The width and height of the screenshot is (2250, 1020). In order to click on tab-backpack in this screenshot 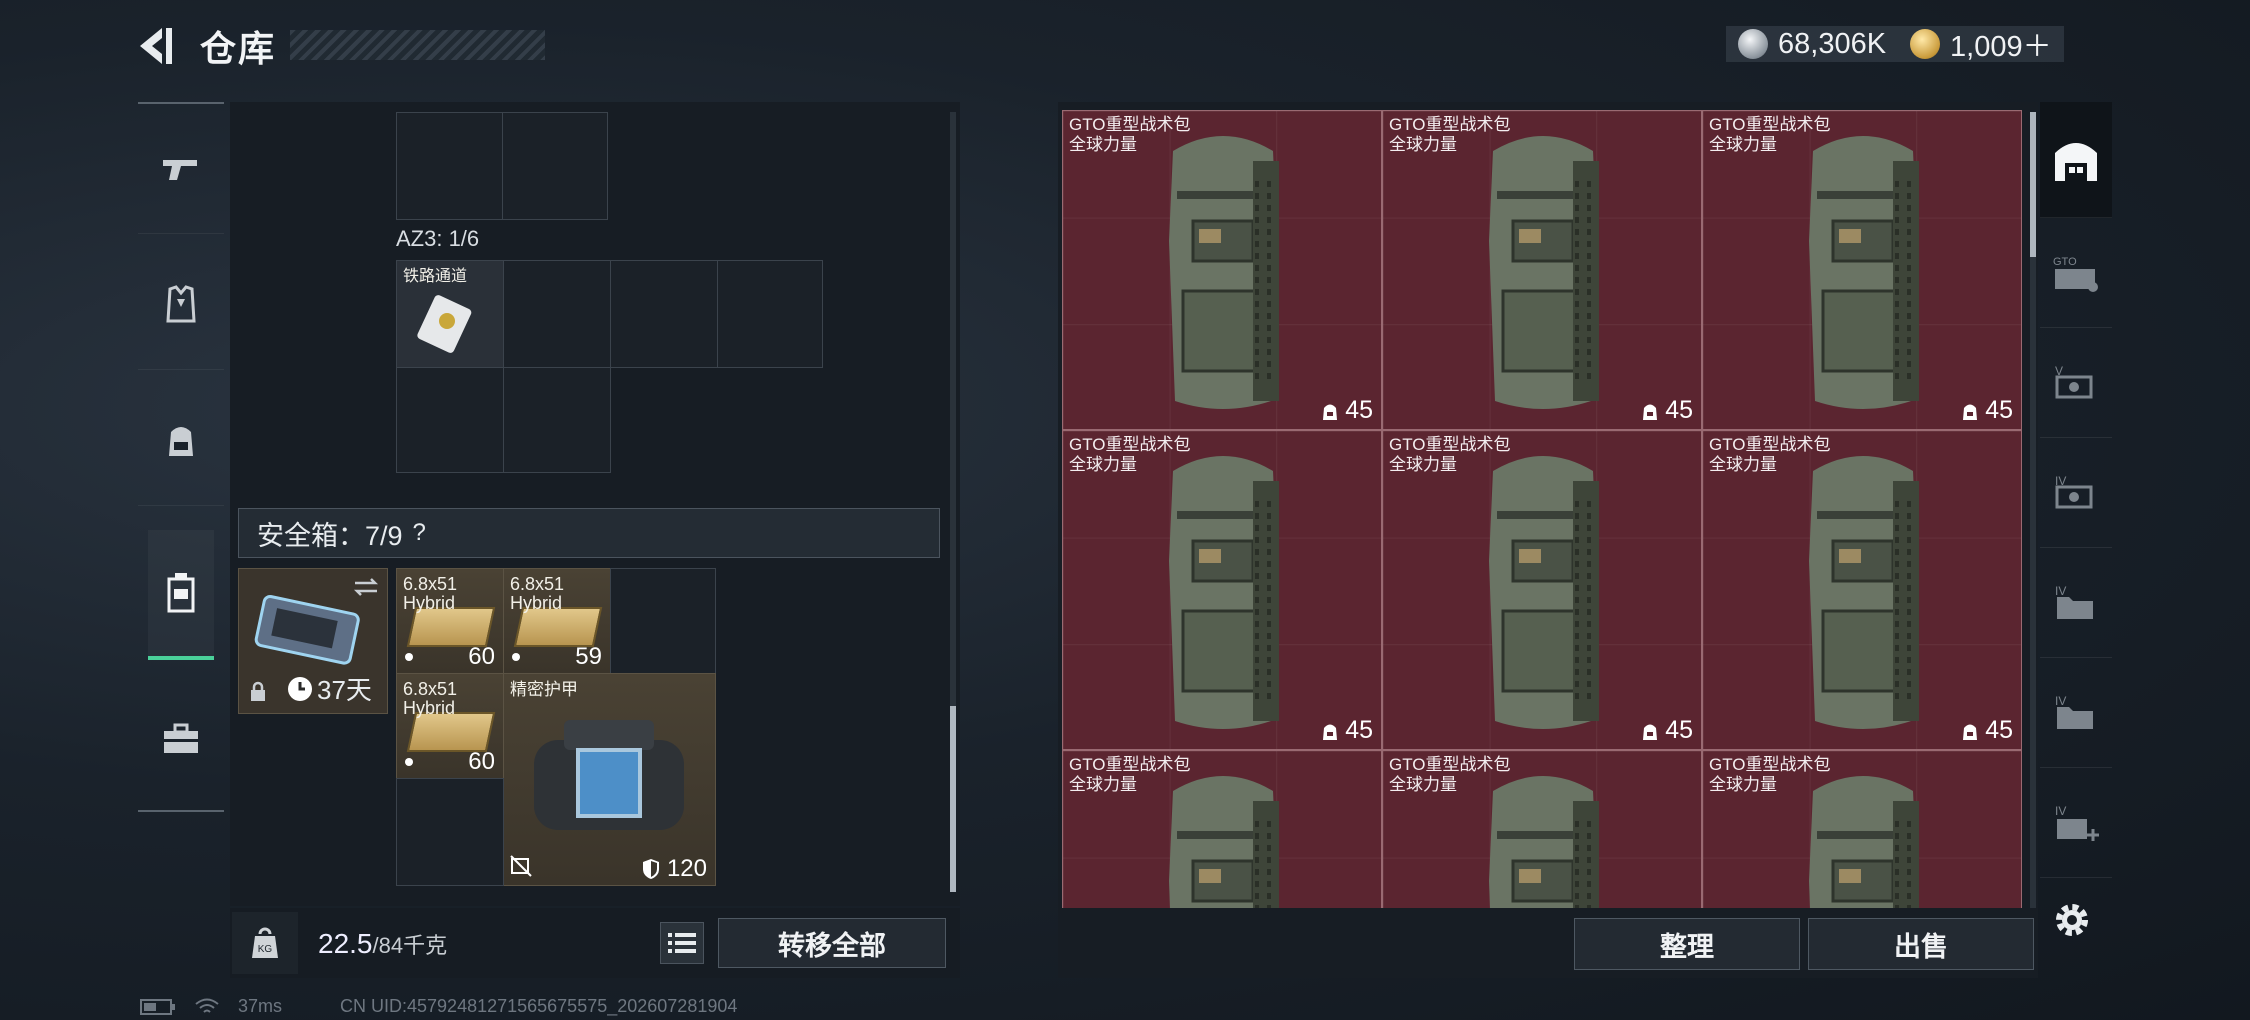, I will do `click(181, 441)`.